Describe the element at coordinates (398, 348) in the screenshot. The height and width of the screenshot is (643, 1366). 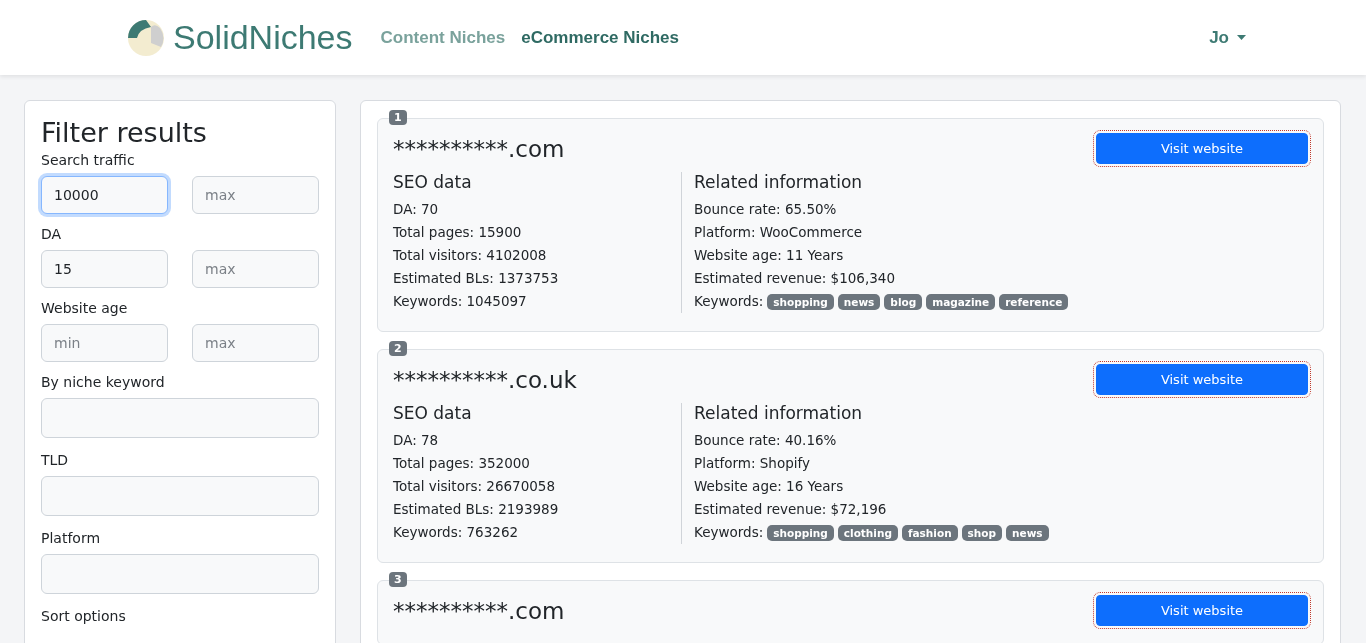
I see `rank-badge: 2` at that location.